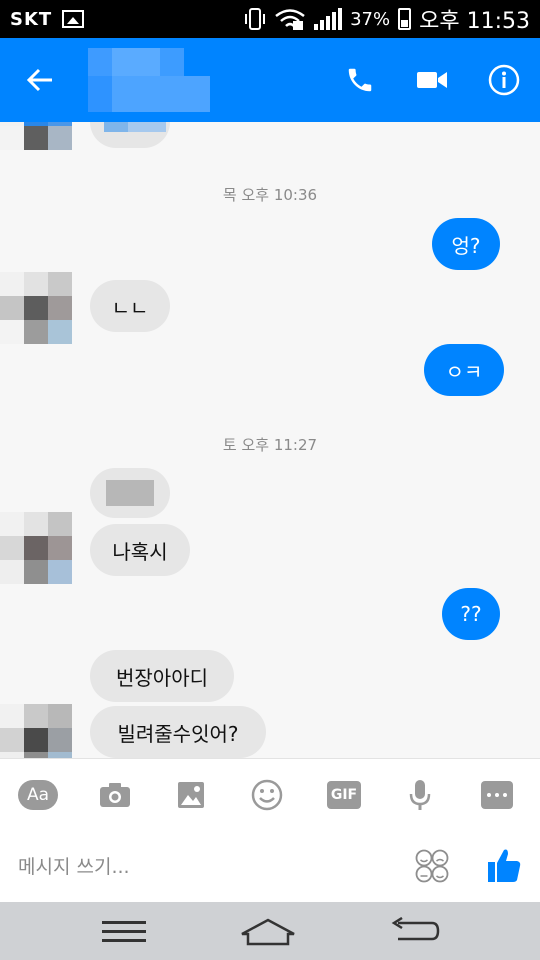  I want to click on smiley-icon, so click(267, 795).